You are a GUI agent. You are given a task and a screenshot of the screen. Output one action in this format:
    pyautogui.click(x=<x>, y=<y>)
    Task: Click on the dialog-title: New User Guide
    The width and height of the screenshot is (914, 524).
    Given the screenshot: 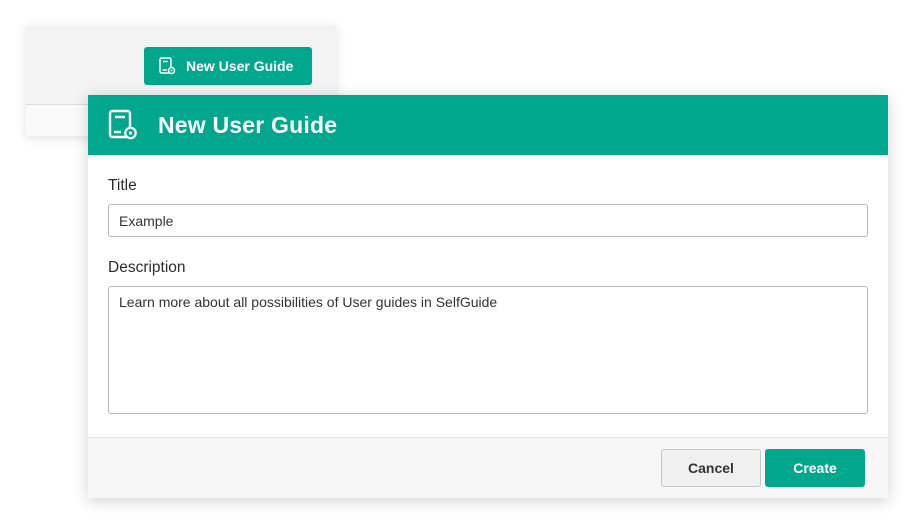 What is the action you would take?
    pyautogui.click(x=248, y=124)
    